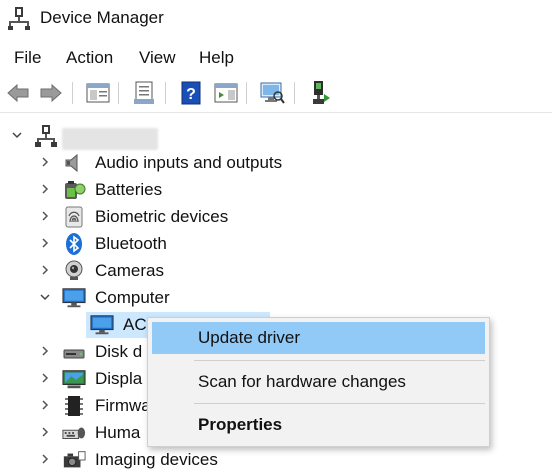 The height and width of the screenshot is (476, 552). I want to click on scan-hardware-monitor-icon, so click(272, 93).